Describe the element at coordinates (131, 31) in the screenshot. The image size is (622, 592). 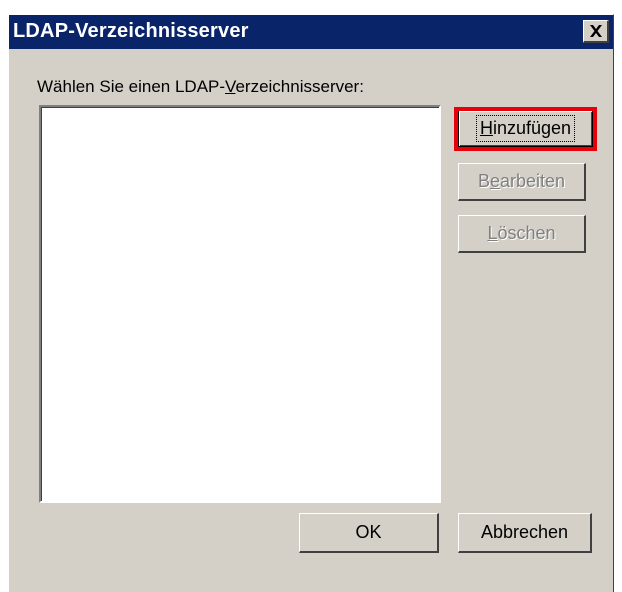
I see `dialog-title: LDAP-Verzeichnisserver` at that location.